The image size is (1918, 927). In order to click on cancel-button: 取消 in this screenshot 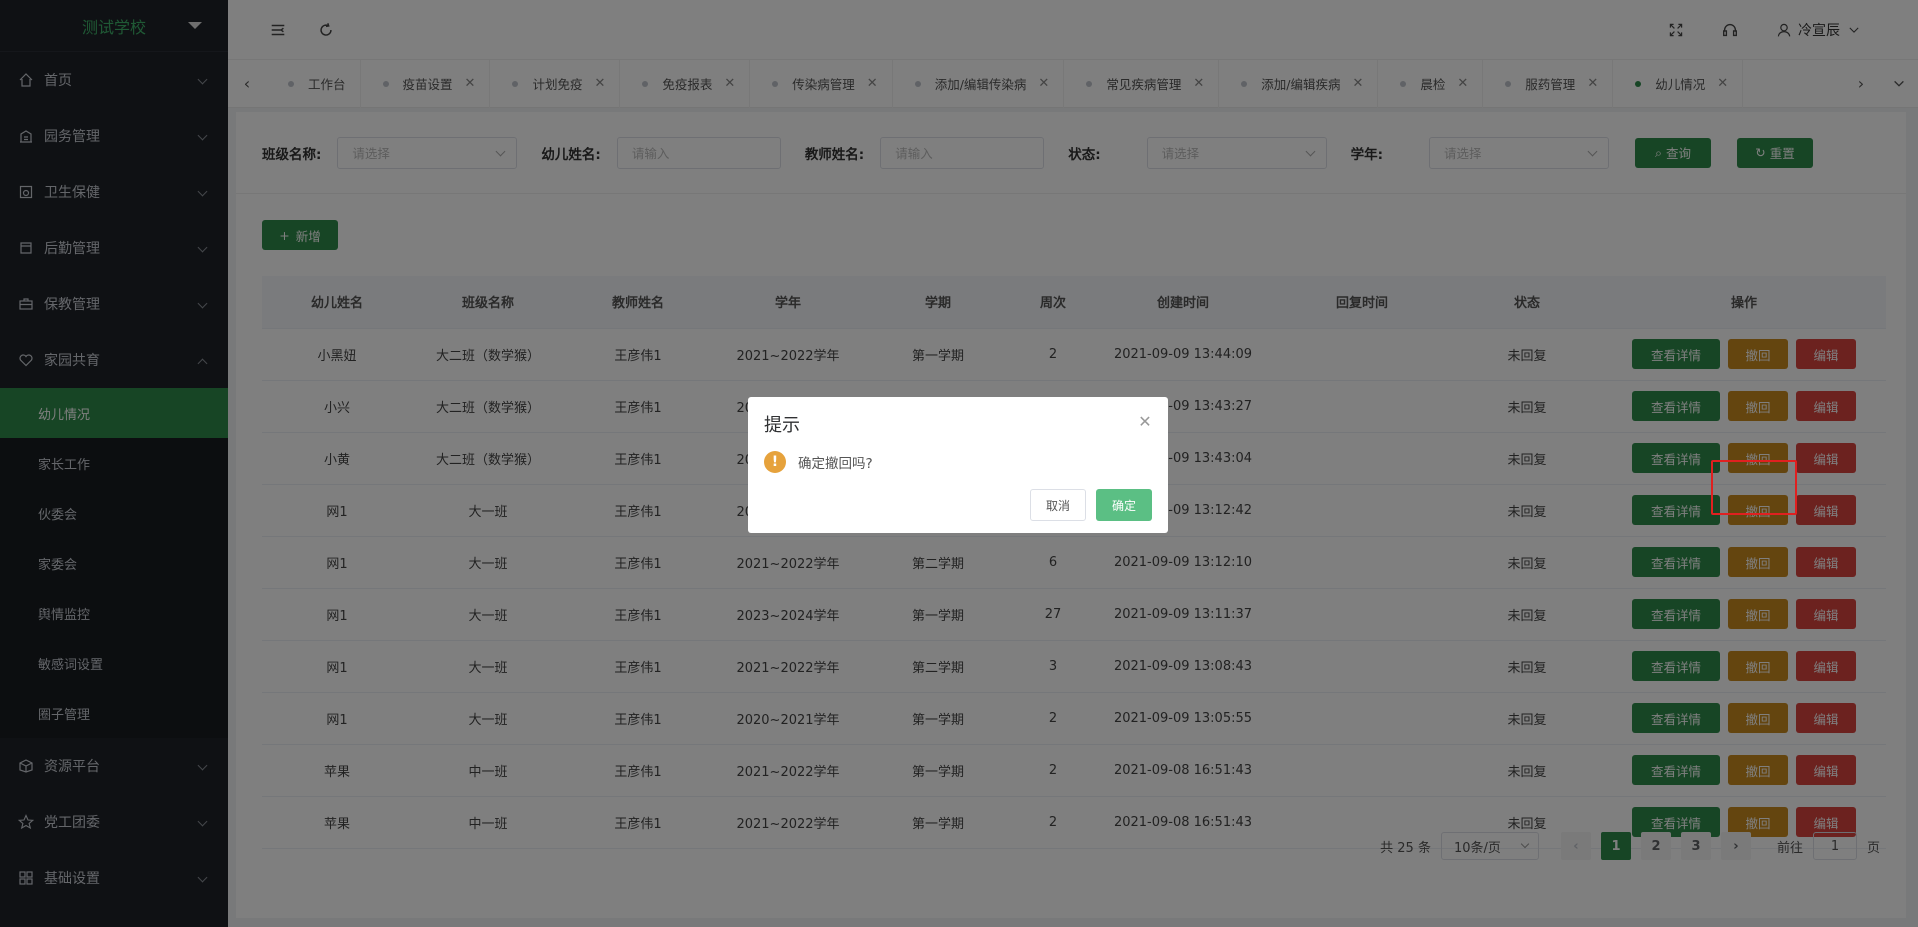, I will do `click(1058, 505)`.